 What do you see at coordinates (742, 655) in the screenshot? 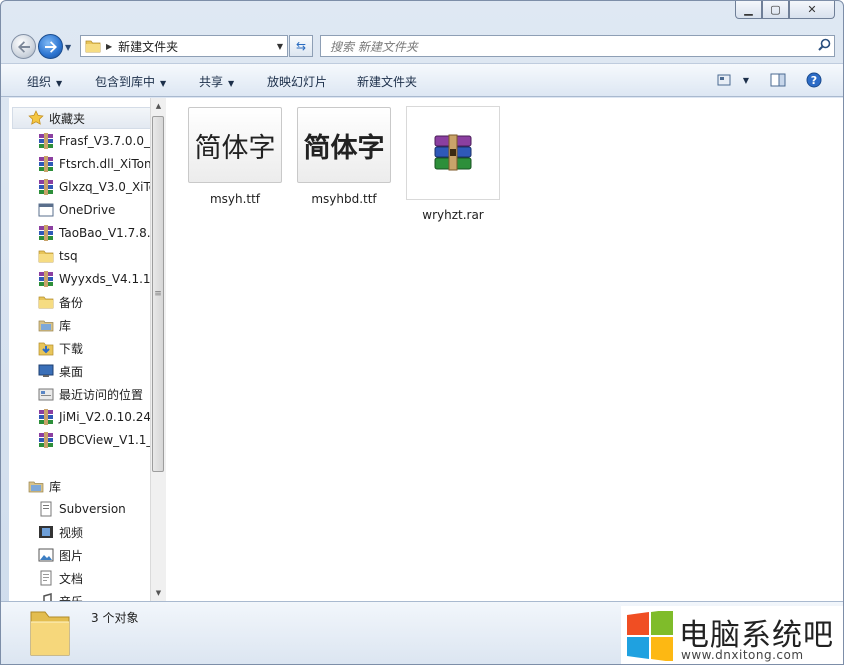
I see `watermark-url: www.dnxitong.com` at bounding box center [742, 655].